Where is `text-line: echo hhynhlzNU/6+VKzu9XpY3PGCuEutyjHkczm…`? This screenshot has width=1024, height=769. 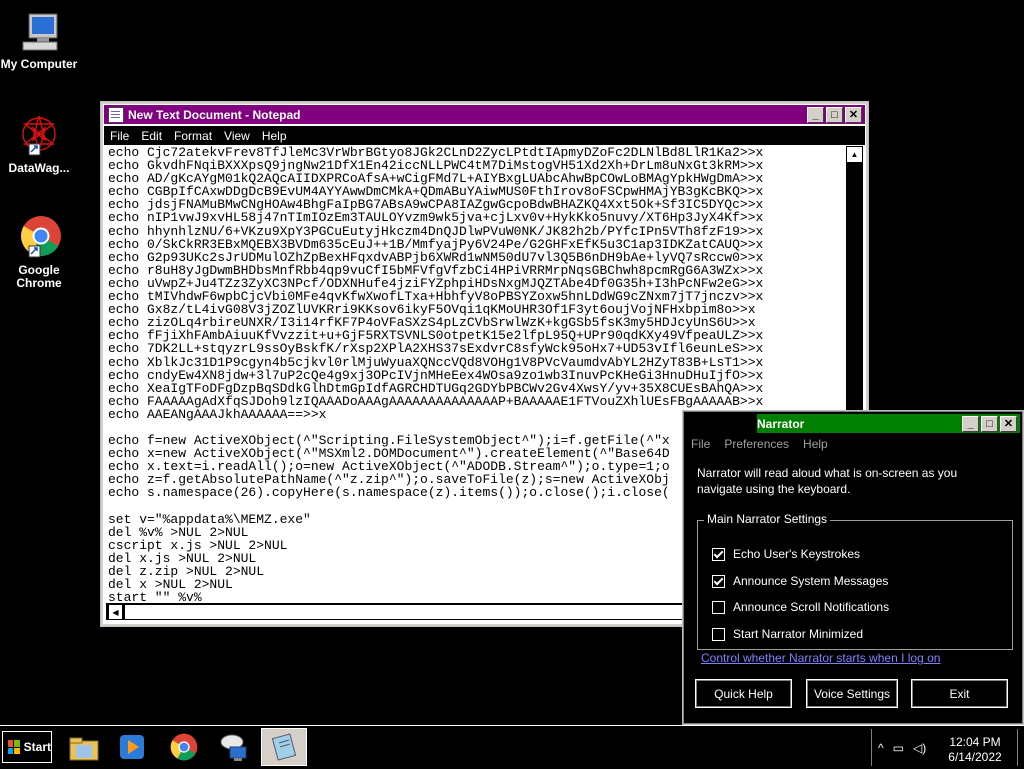 text-line: echo hhynhlzNU/6+VKzu9XpY3PGCuEutyjHkczm… is located at coordinates (436, 231).